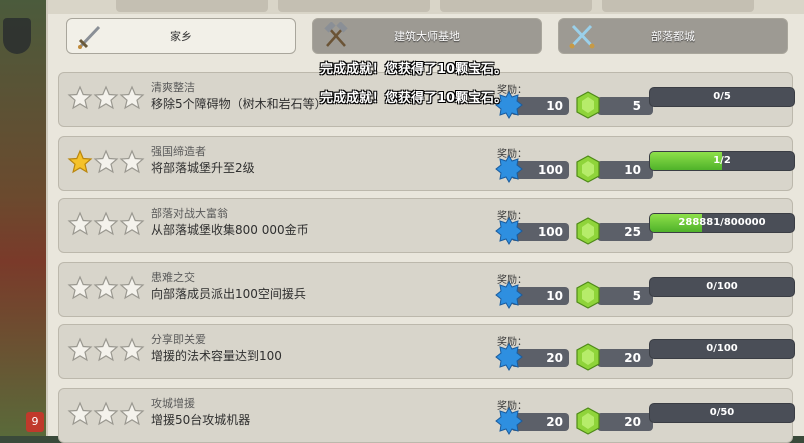 This screenshot has width=804, height=443. I want to click on achievement-description: 移除5个障碍物（树木和岩石等）, so click(239, 104).